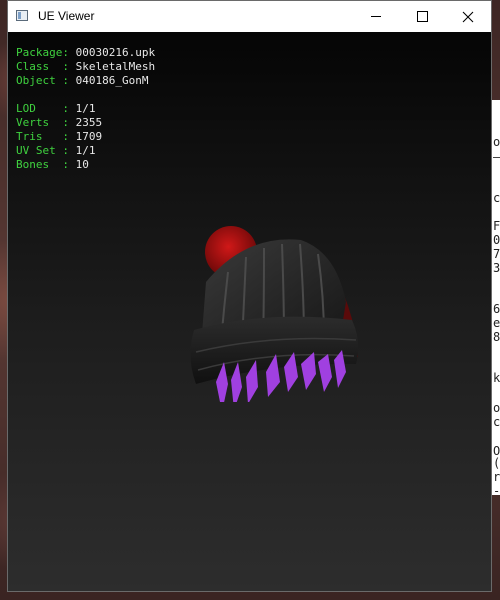  Describe the element at coordinates (496, 489) in the screenshot. I see `side-char: -` at that location.